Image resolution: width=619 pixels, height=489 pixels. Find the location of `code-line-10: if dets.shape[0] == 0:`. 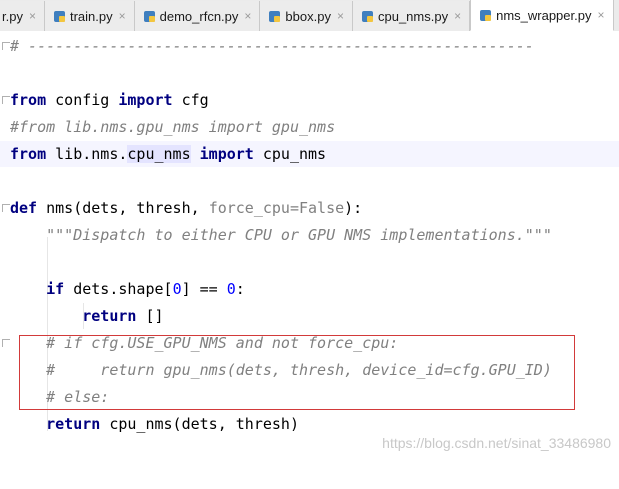

code-line-10: if dets.shape[0] == 0: is located at coordinates (145, 289).